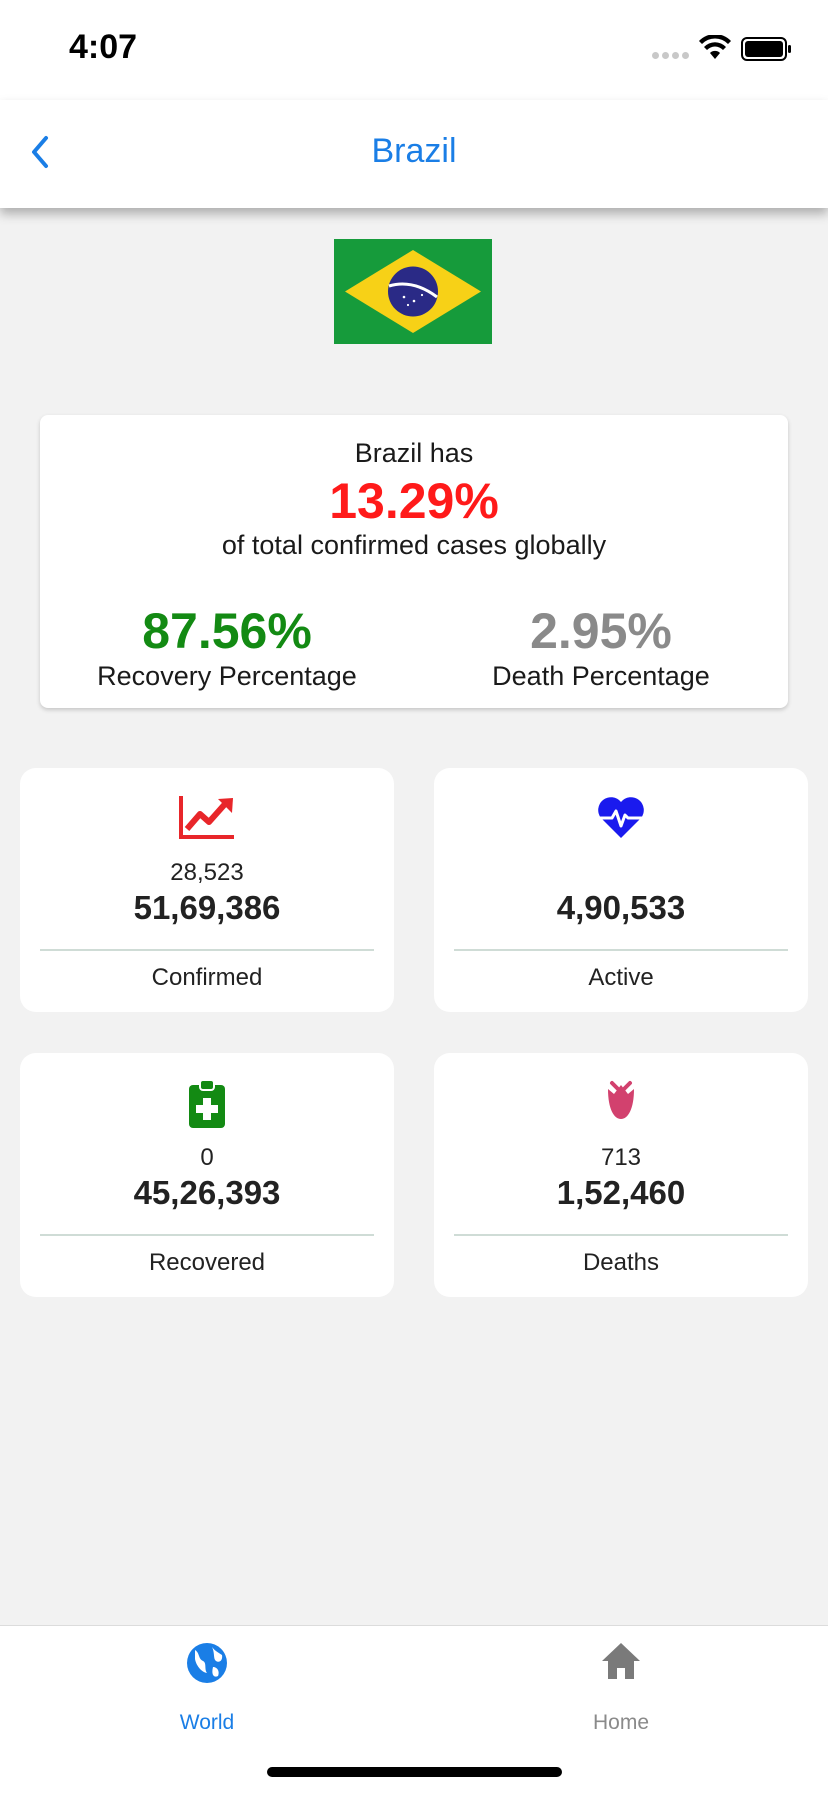  I want to click on battery-icon, so click(766, 49).